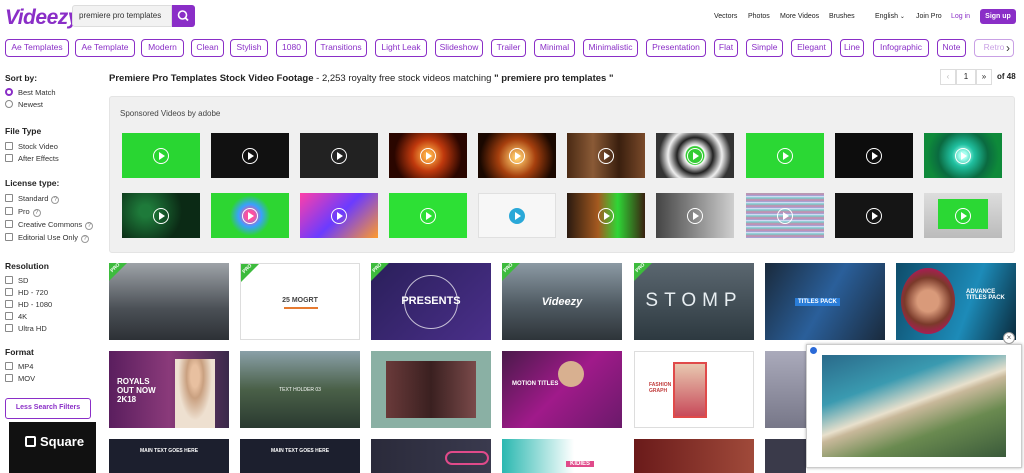 This screenshot has height=473, width=1024. What do you see at coordinates (49, 225) in the screenshot?
I see `license-creative-commons: Creative Commons?` at bounding box center [49, 225].